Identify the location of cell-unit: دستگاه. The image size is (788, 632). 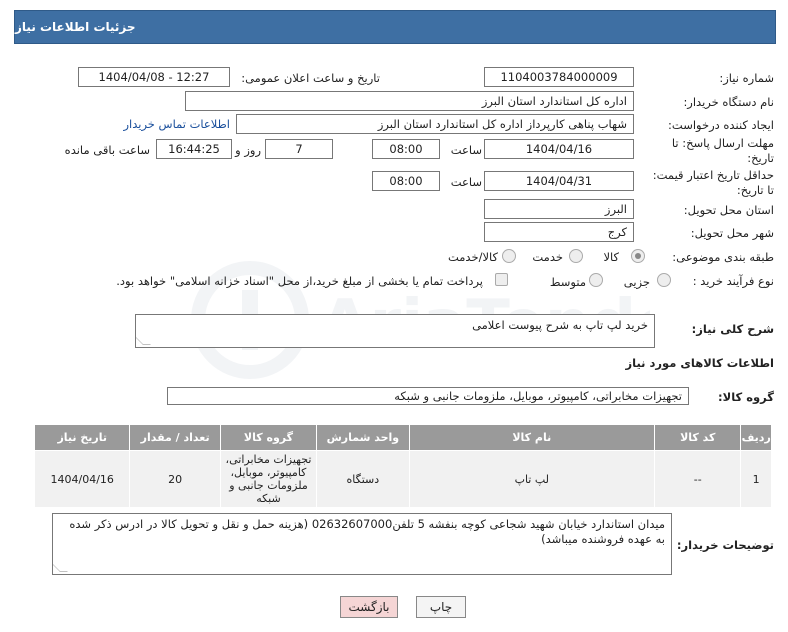
(363, 479).